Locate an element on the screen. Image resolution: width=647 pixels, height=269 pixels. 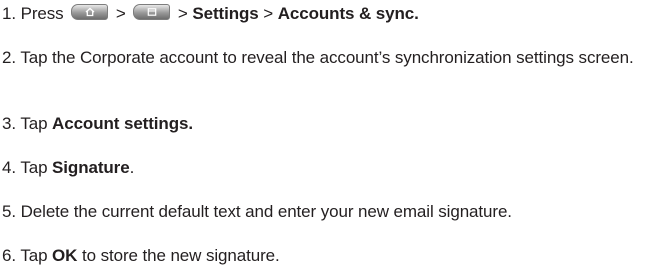
menu-path-signature: Signature is located at coordinates (91, 167).